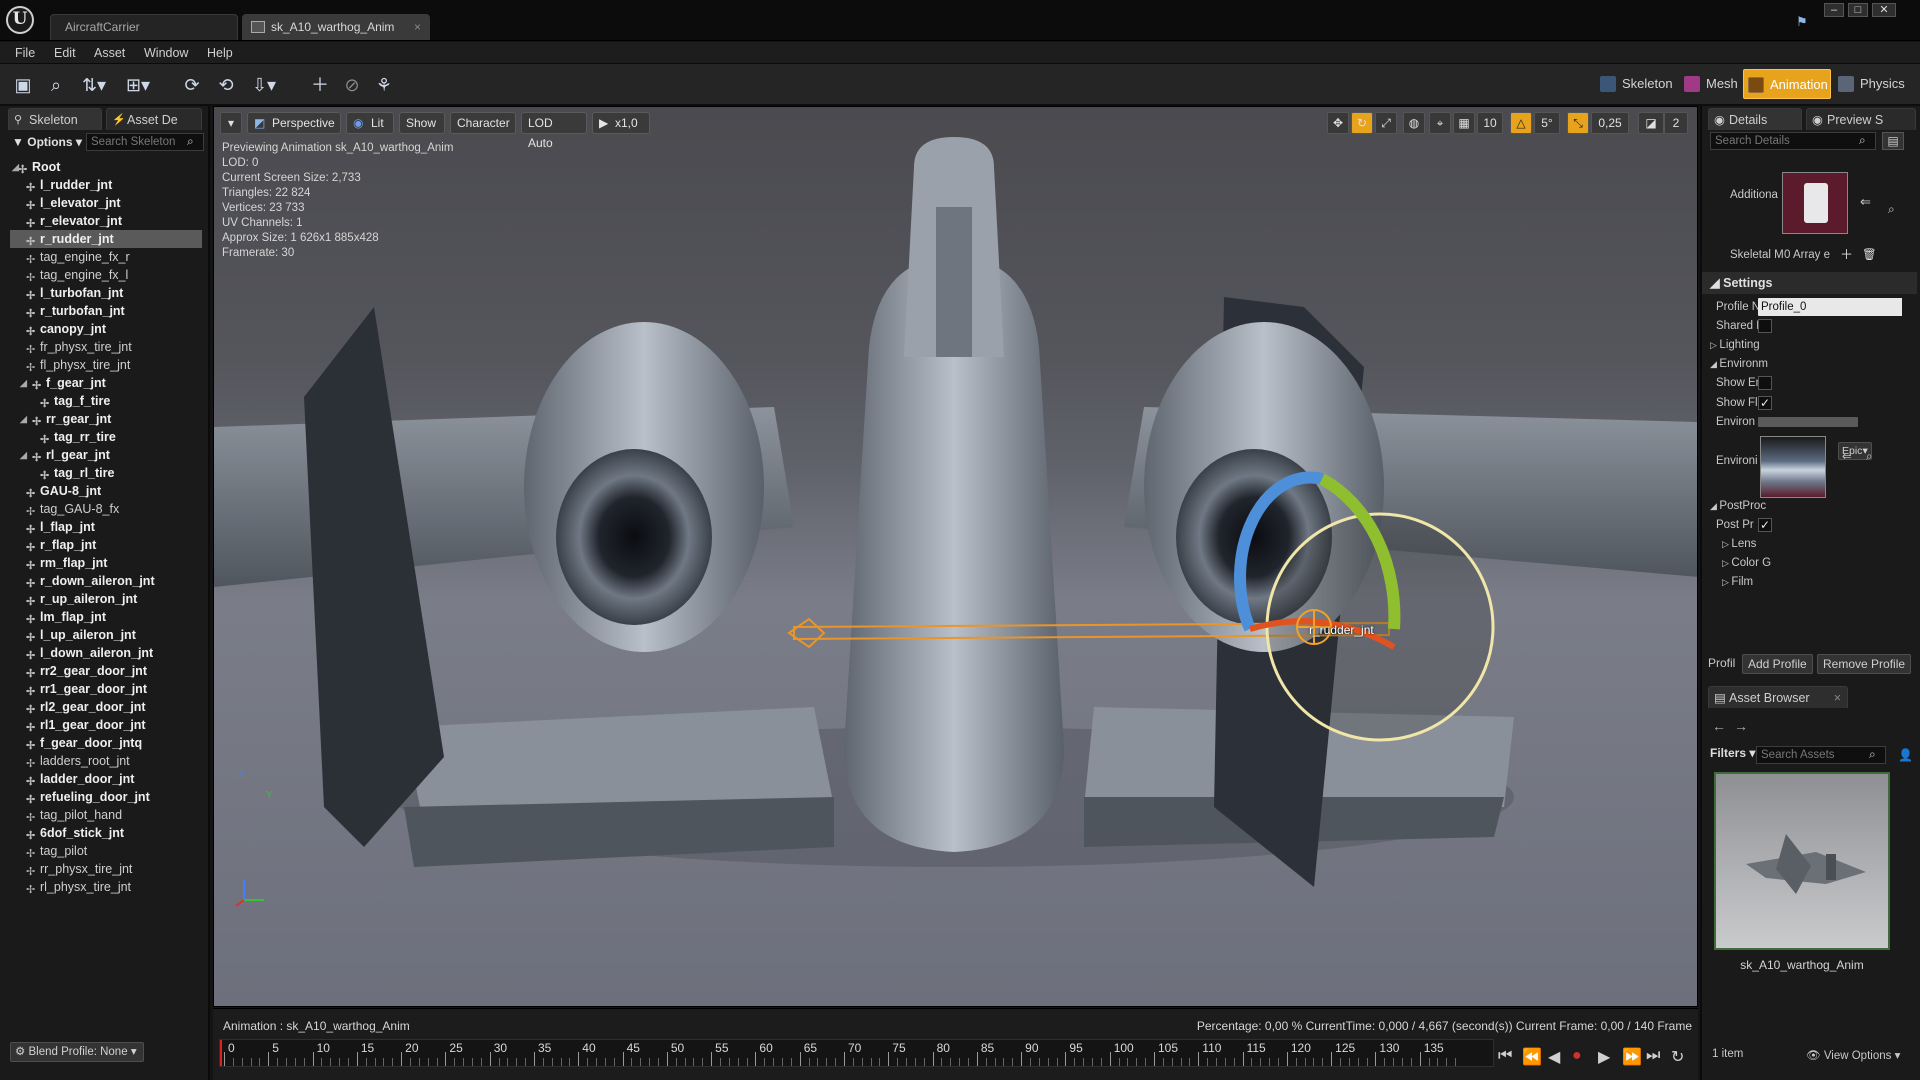 This screenshot has width=1920, height=1080. I want to click on tree-row-selected: ✢ r_rudder_jnt, so click(106, 239).